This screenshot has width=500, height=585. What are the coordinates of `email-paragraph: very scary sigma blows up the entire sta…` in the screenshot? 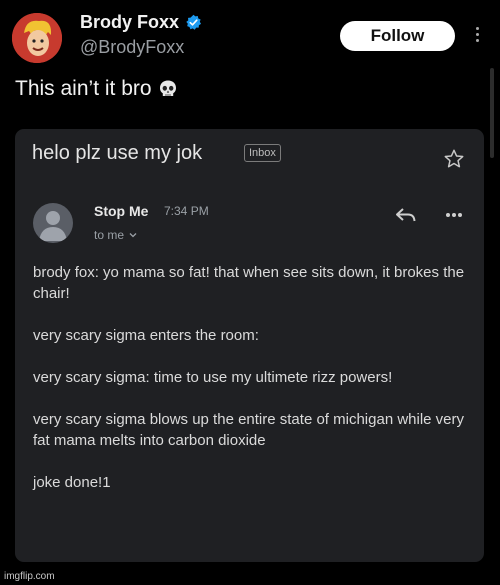 It's located at (249, 430).